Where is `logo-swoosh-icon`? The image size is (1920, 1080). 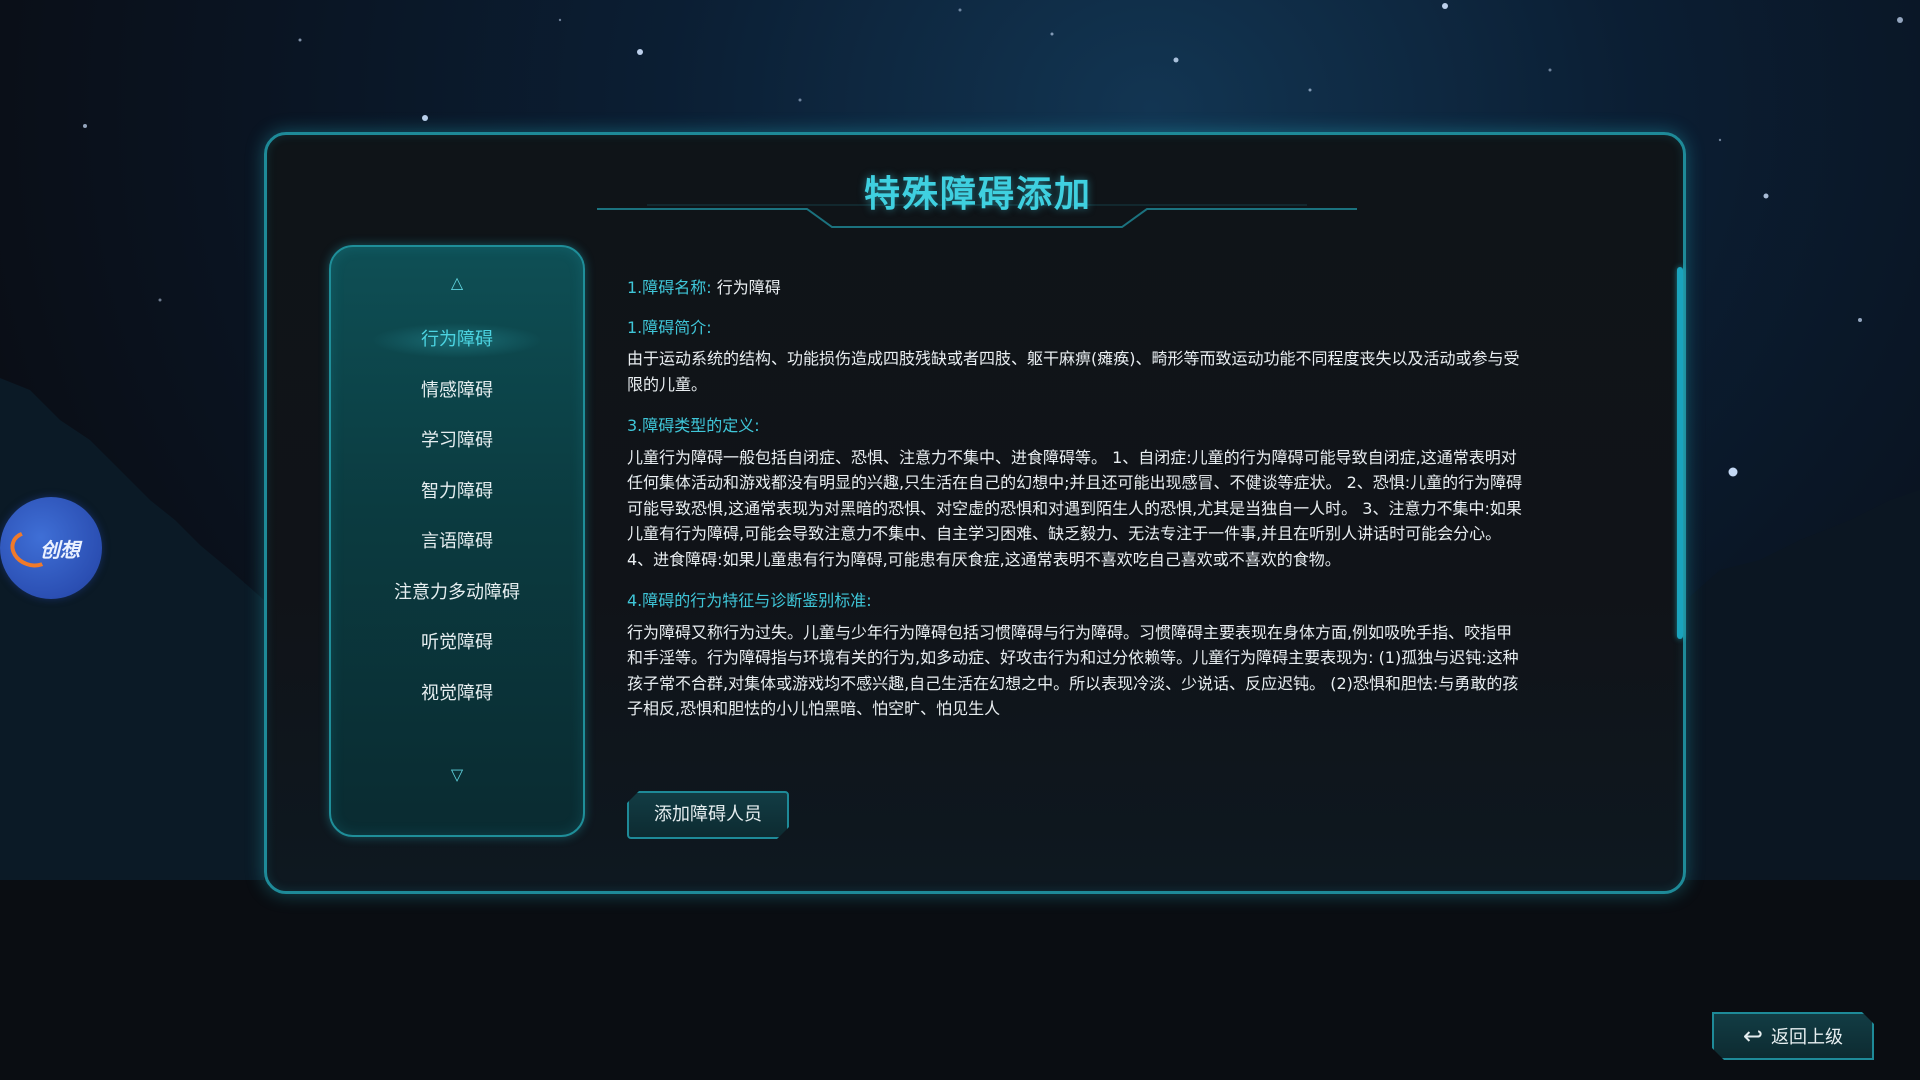 logo-swoosh-icon is located at coordinates (32, 549).